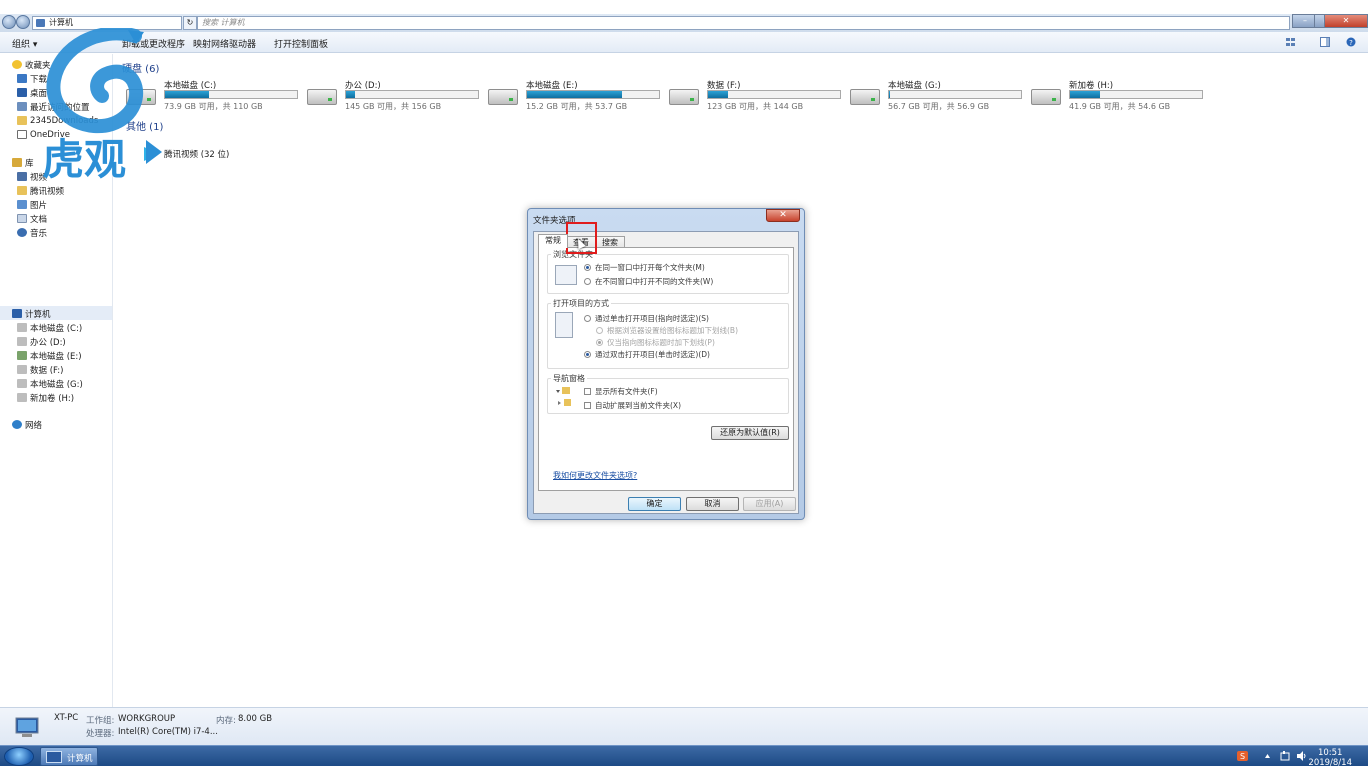 This screenshot has width=1368, height=766. I want to click on drive-space-info: 56.7 GB 可用，共 56.9 GB, so click(939, 106).